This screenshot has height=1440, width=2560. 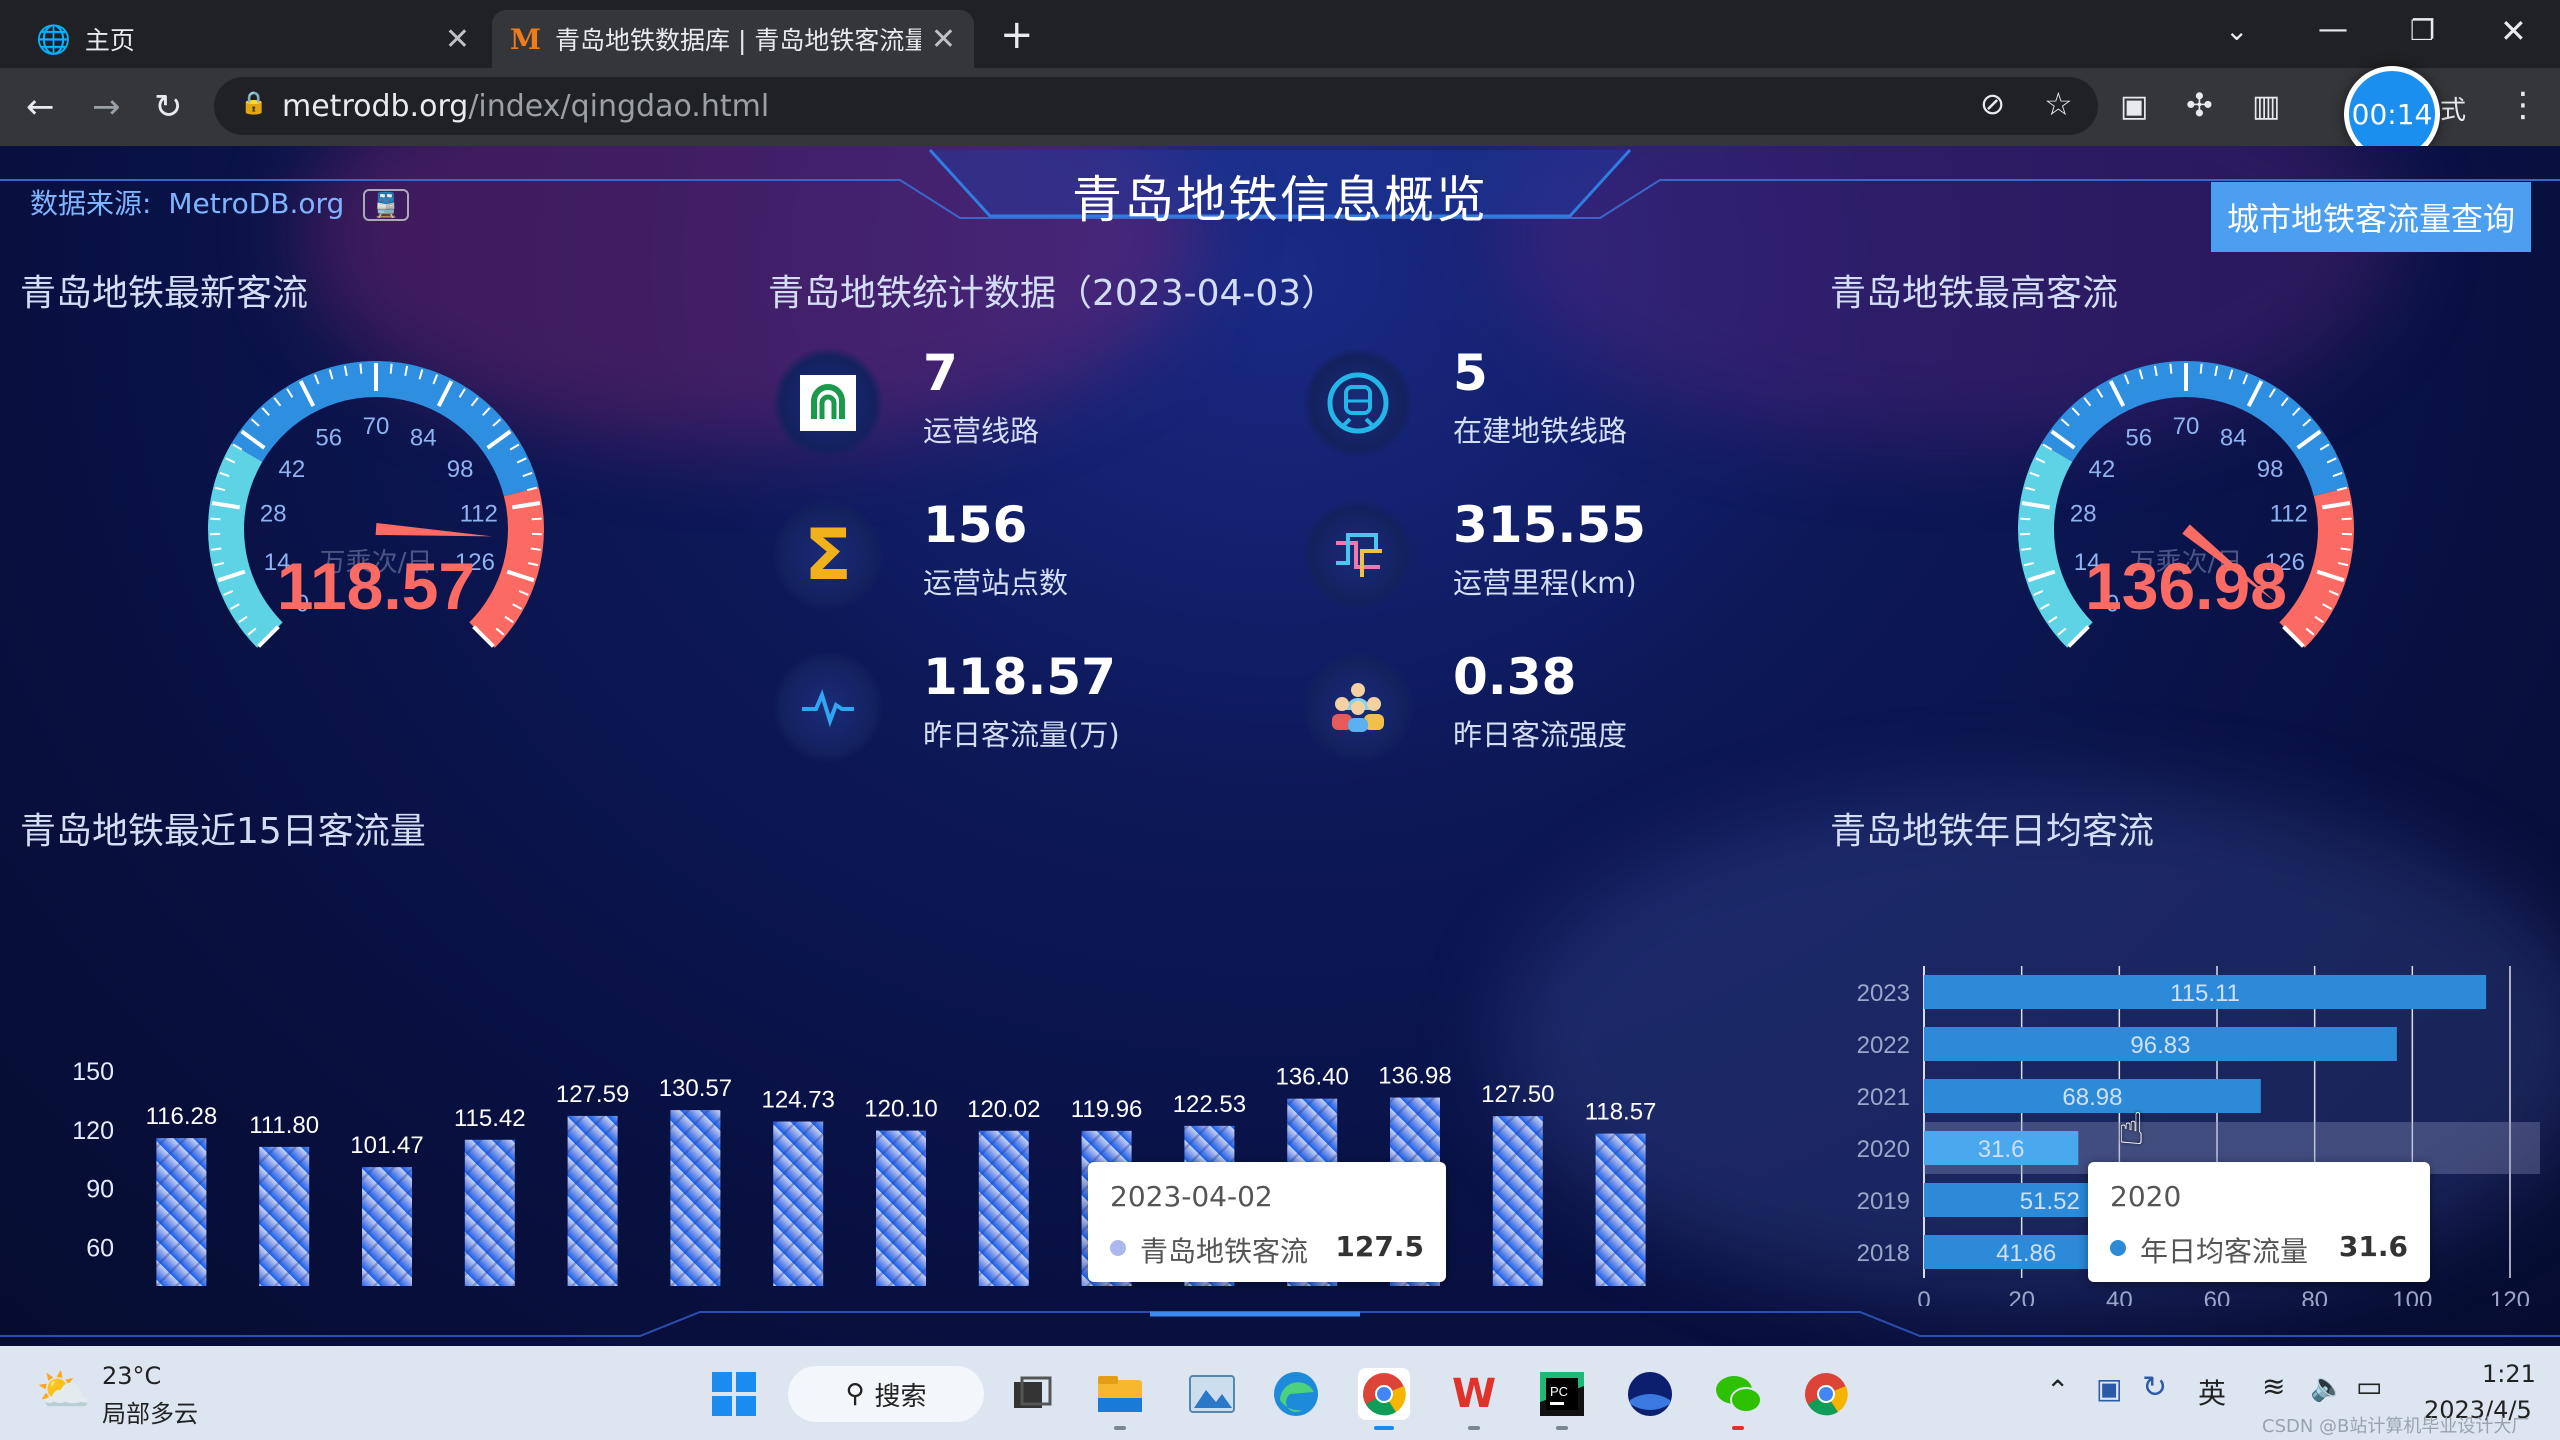 I want to click on svg-text: PC, so click(x=1559, y=1391).